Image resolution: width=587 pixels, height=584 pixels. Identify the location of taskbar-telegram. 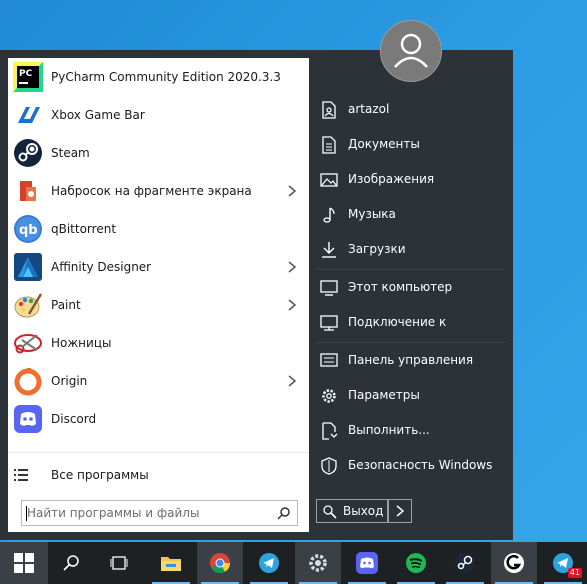
(269, 563).